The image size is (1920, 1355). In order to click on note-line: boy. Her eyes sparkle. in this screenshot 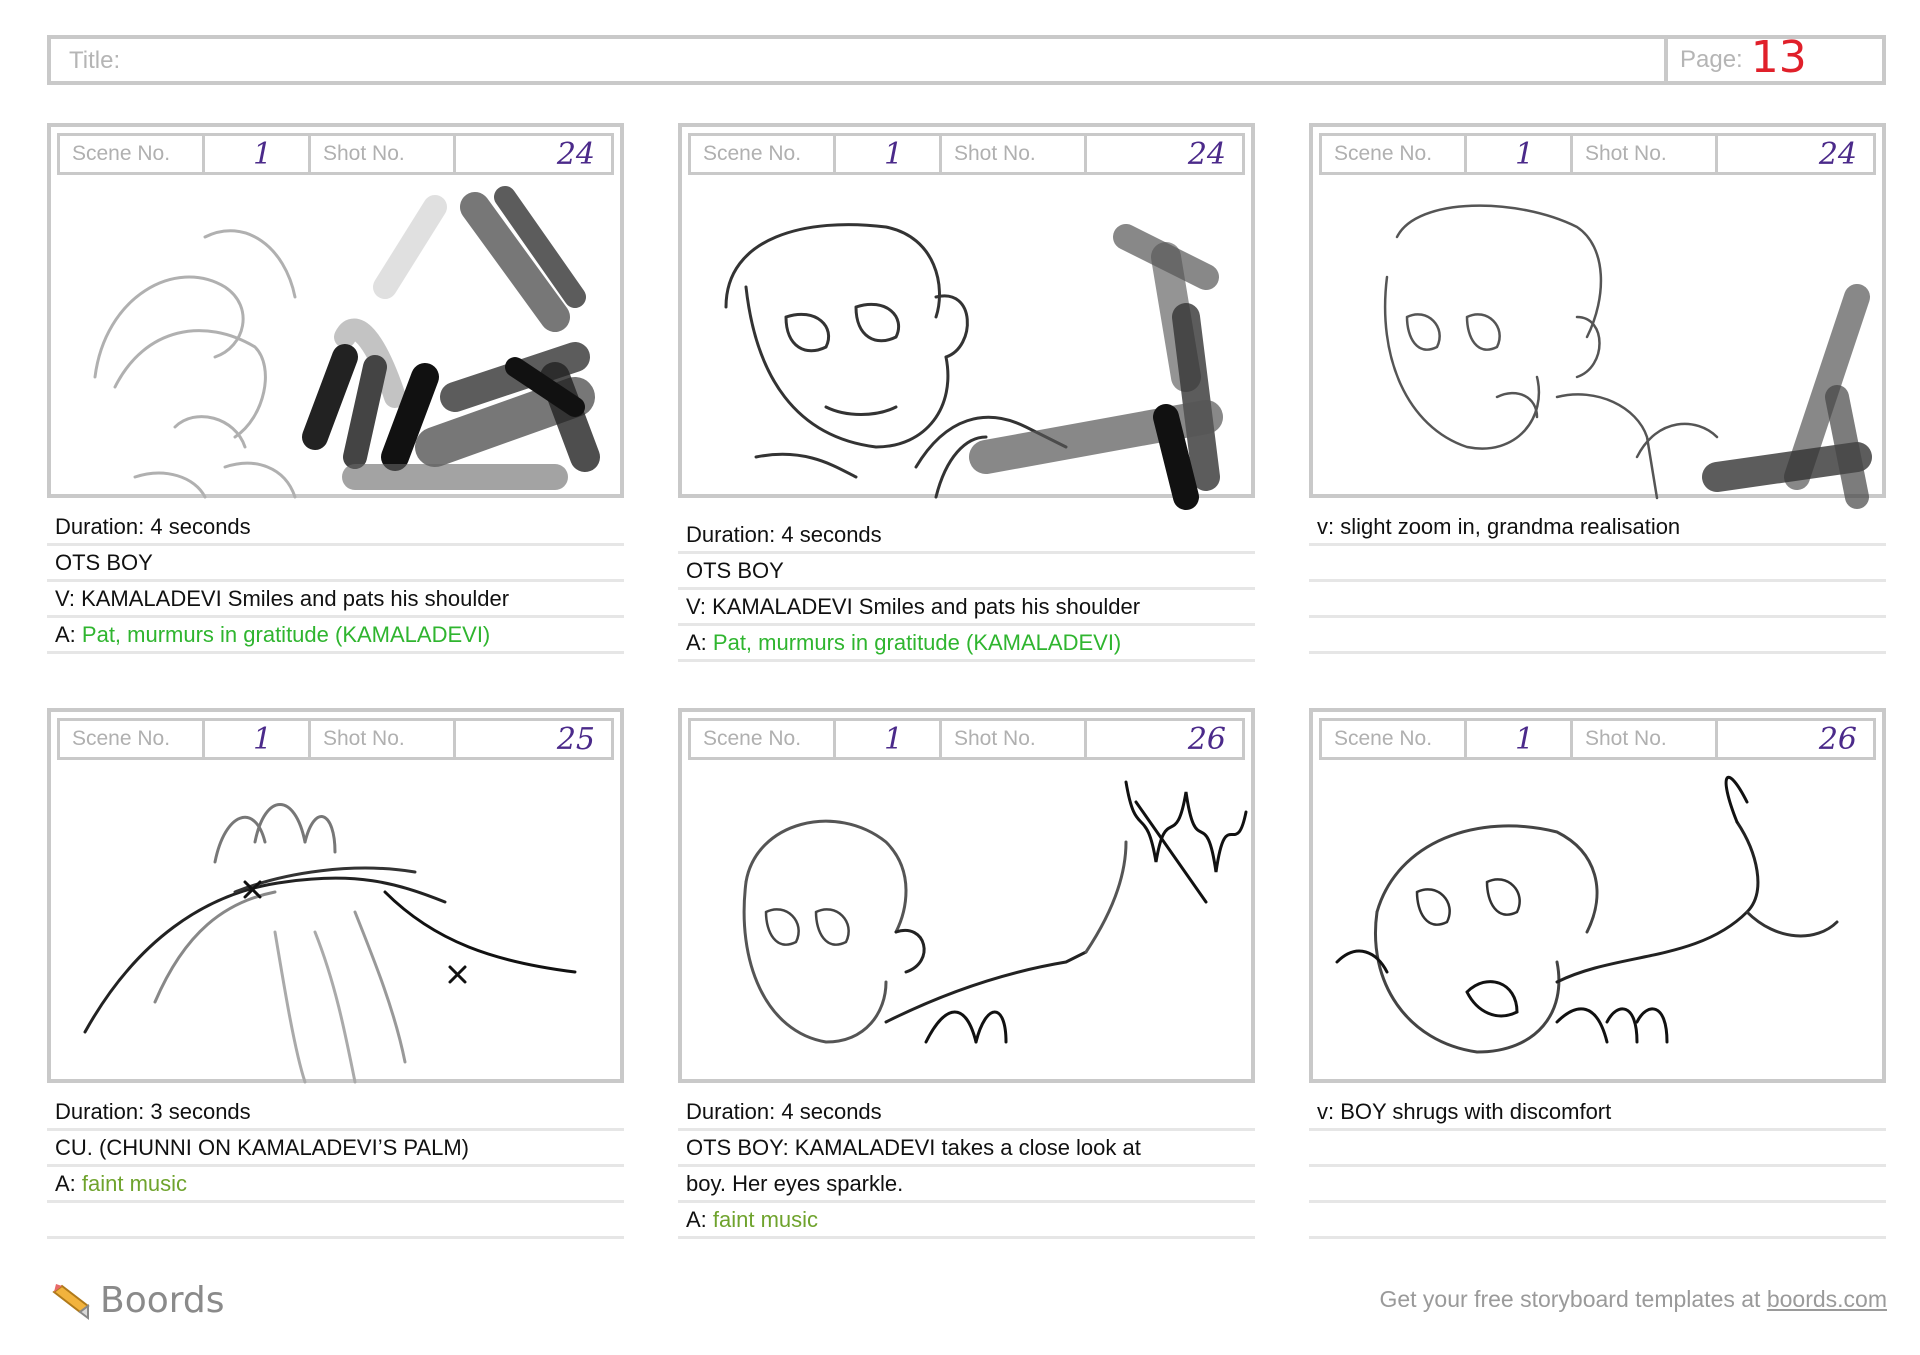, I will do `click(966, 1185)`.